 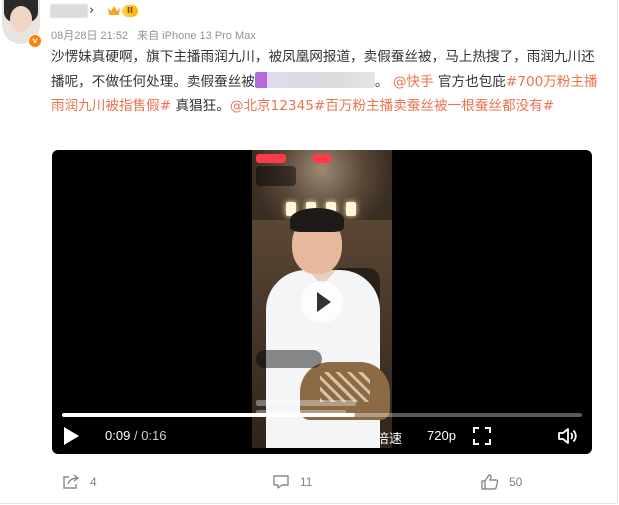 What do you see at coordinates (130, 11) in the screenshot?
I see `level-badge: II` at bounding box center [130, 11].